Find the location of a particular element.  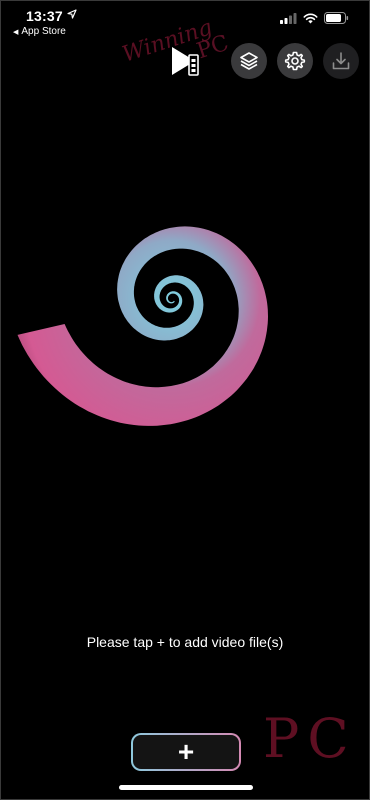

status-bar: 13:37 ◀ App Store is located at coordinates (185, 21).